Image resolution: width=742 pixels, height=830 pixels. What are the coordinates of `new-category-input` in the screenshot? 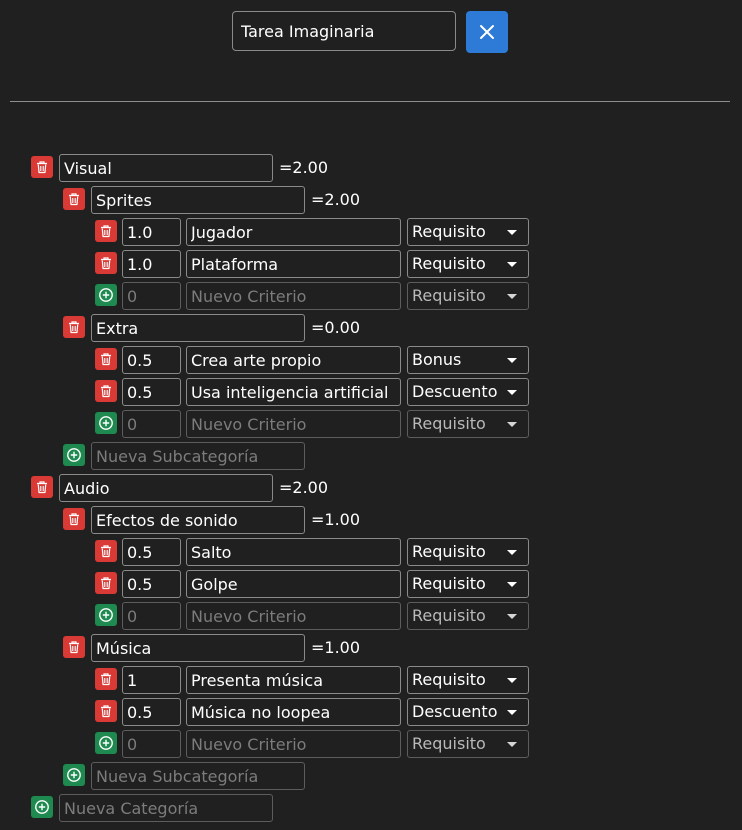 It's located at (166, 808).